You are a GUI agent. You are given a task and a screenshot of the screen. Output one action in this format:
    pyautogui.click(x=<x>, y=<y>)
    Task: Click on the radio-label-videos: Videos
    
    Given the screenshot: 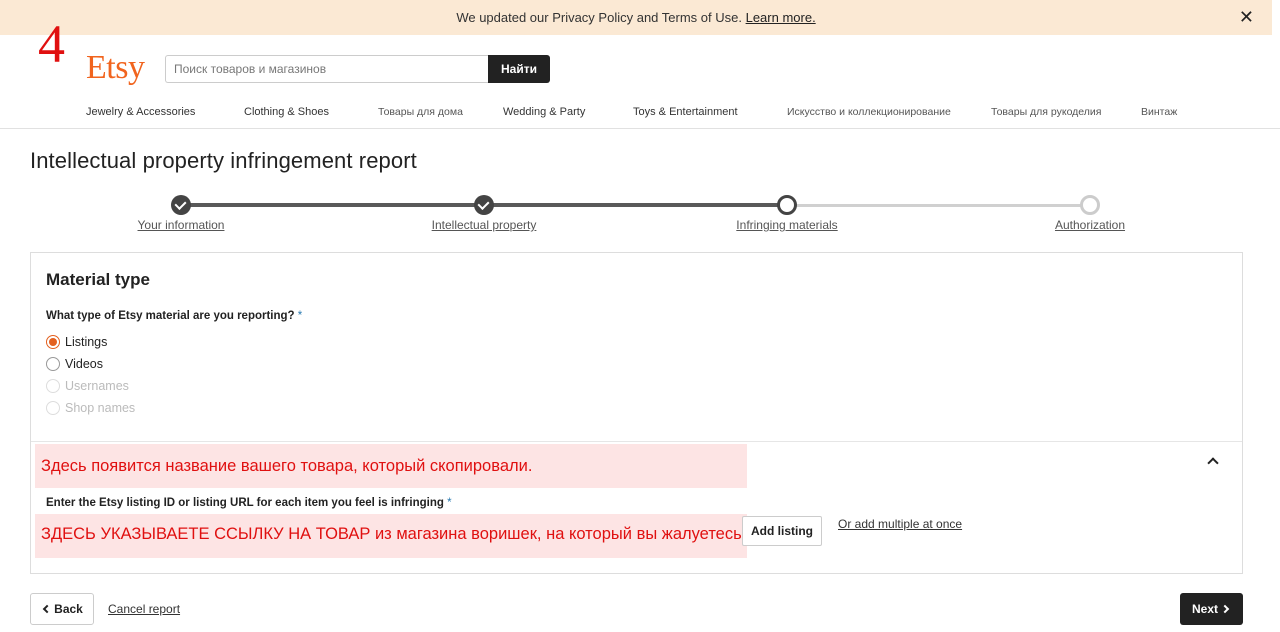 What is the action you would take?
    pyautogui.click(x=84, y=364)
    